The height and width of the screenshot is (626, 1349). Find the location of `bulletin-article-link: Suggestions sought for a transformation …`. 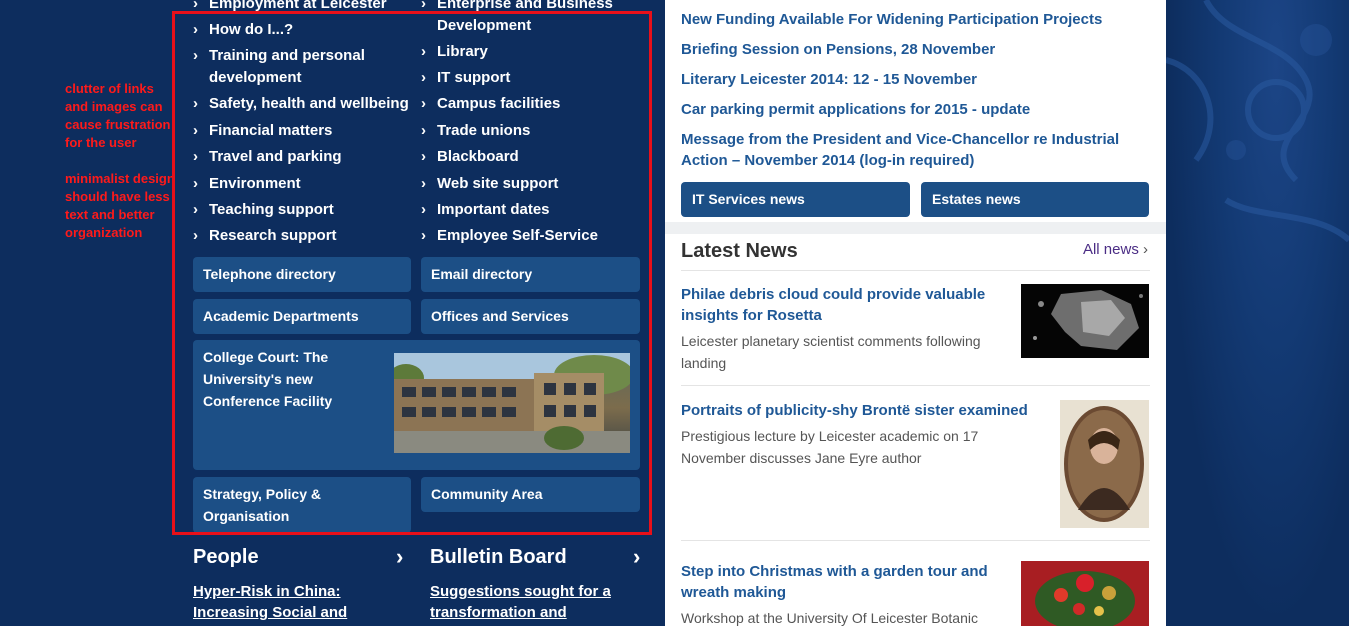

bulletin-article-link: Suggestions sought for a transformation … is located at coordinates (530, 602).